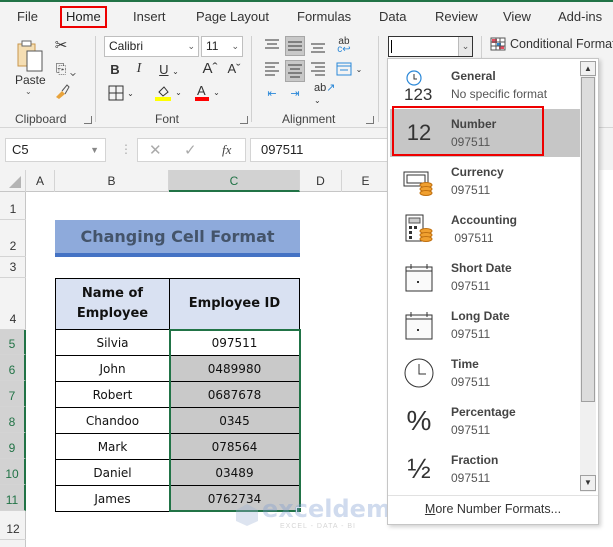 Image resolution: width=613 pixels, height=547 pixels. Describe the element at coordinates (13, 342) in the screenshot. I see `row-header-5: 5` at that location.